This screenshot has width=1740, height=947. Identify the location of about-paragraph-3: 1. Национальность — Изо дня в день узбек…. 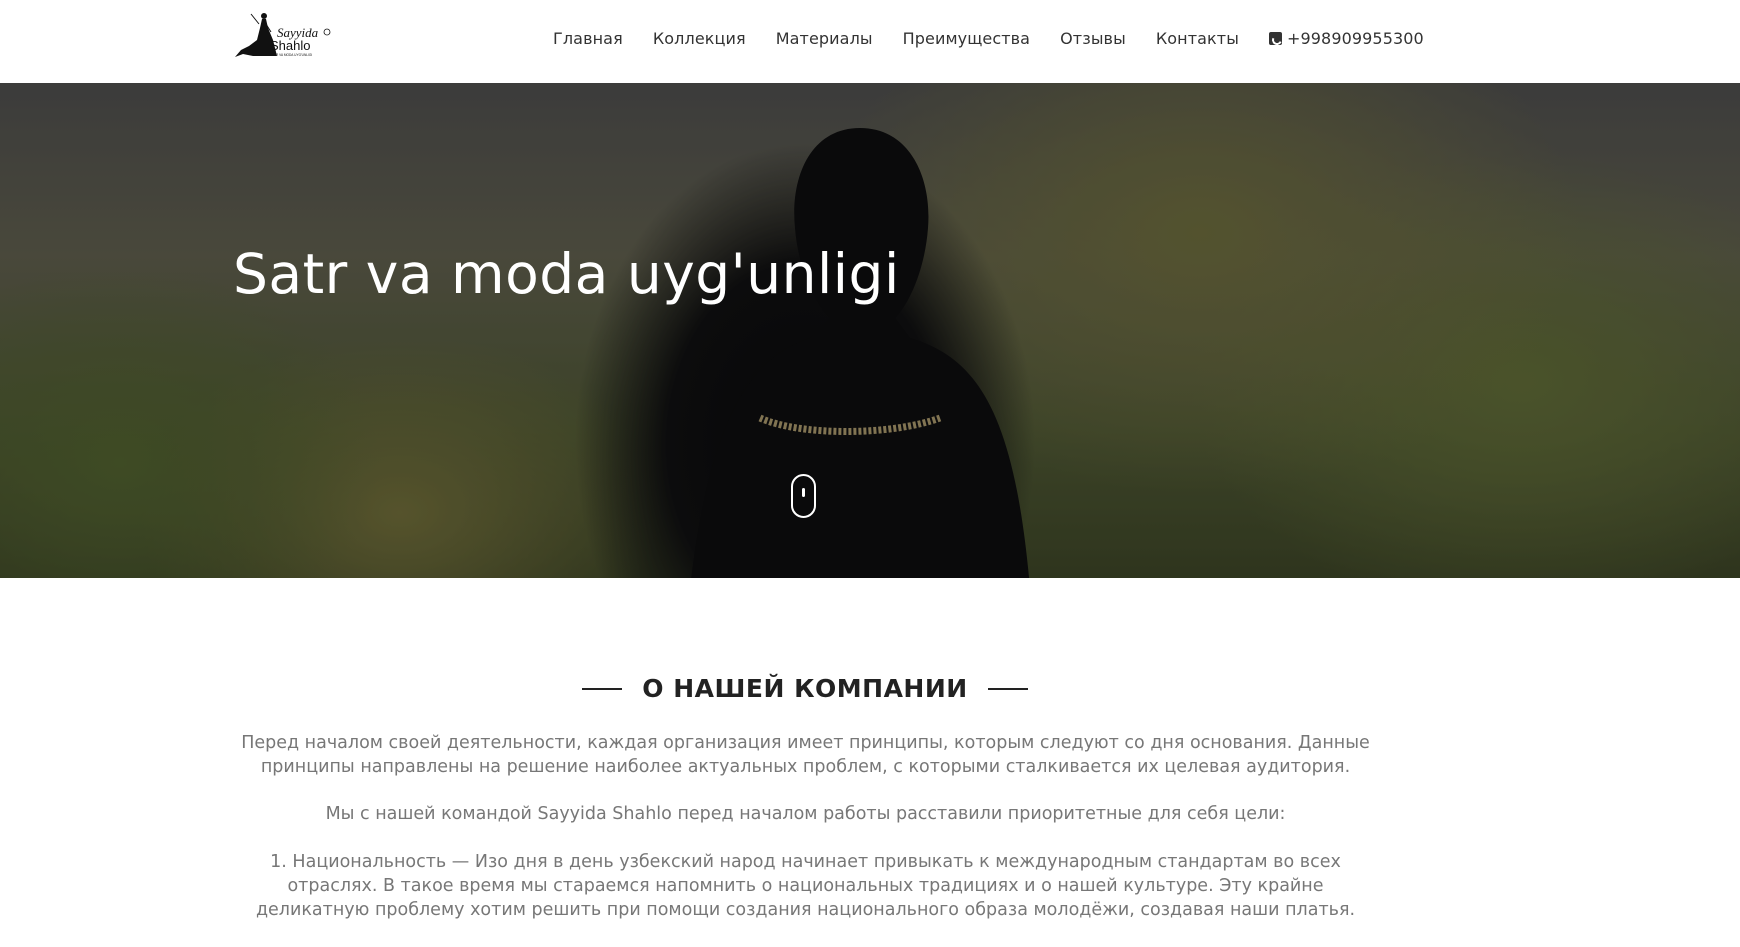
(805, 886).